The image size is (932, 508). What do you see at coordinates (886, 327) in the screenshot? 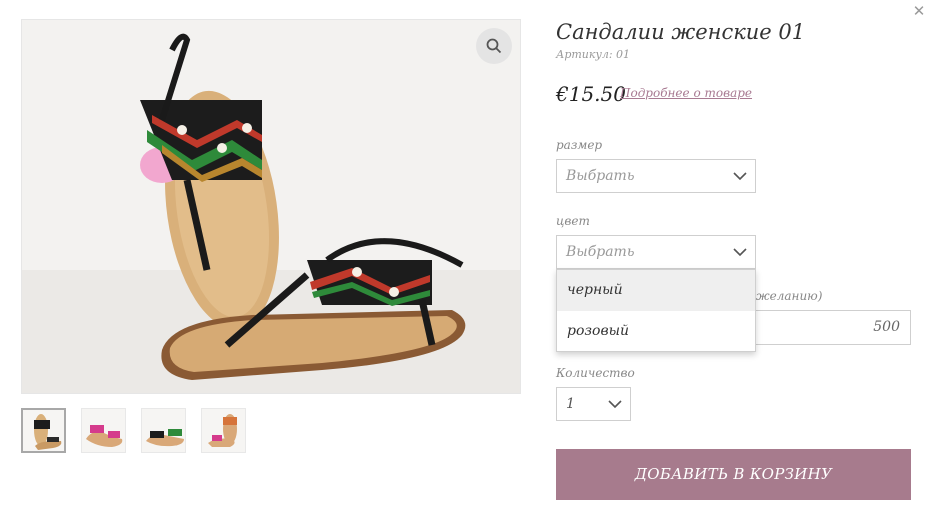
I see `amount-value: 500` at bounding box center [886, 327].